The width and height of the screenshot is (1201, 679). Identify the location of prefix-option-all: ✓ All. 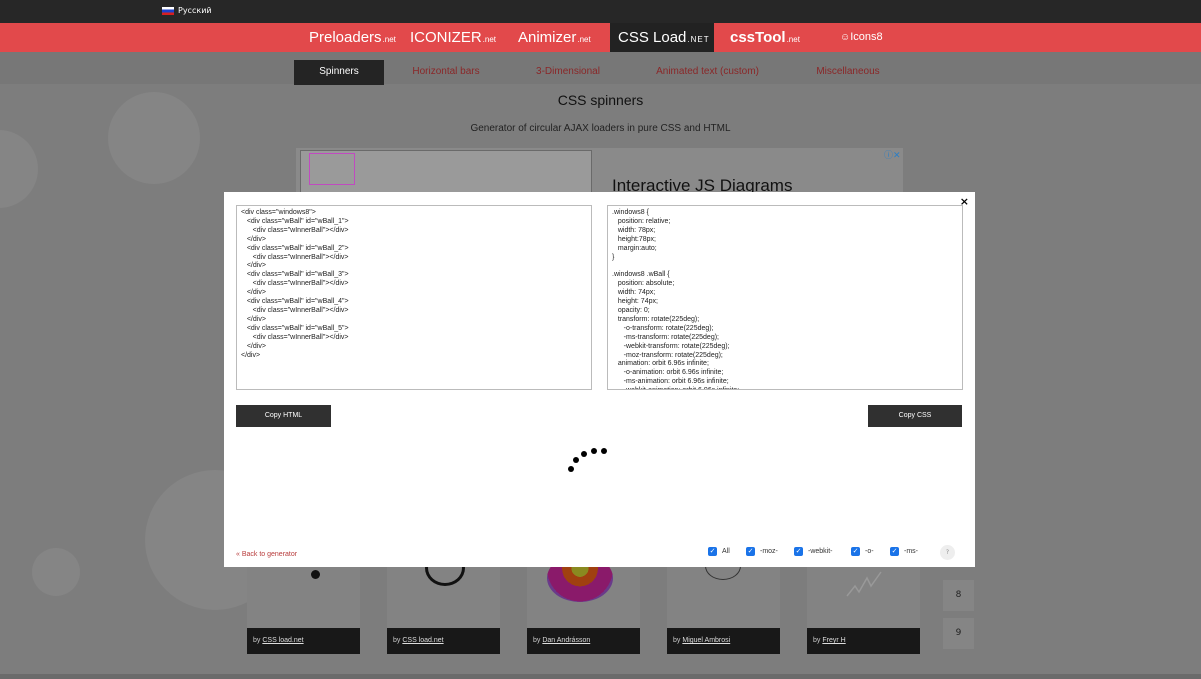
(719, 551).